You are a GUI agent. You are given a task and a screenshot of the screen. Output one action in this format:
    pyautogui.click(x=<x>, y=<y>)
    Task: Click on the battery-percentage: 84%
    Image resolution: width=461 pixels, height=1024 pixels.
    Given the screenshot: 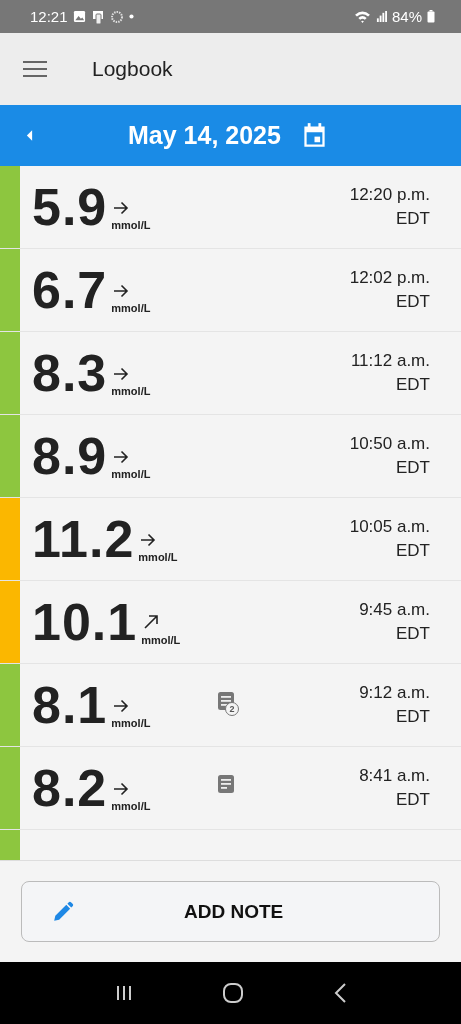 What is the action you would take?
    pyautogui.click(x=406, y=16)
    